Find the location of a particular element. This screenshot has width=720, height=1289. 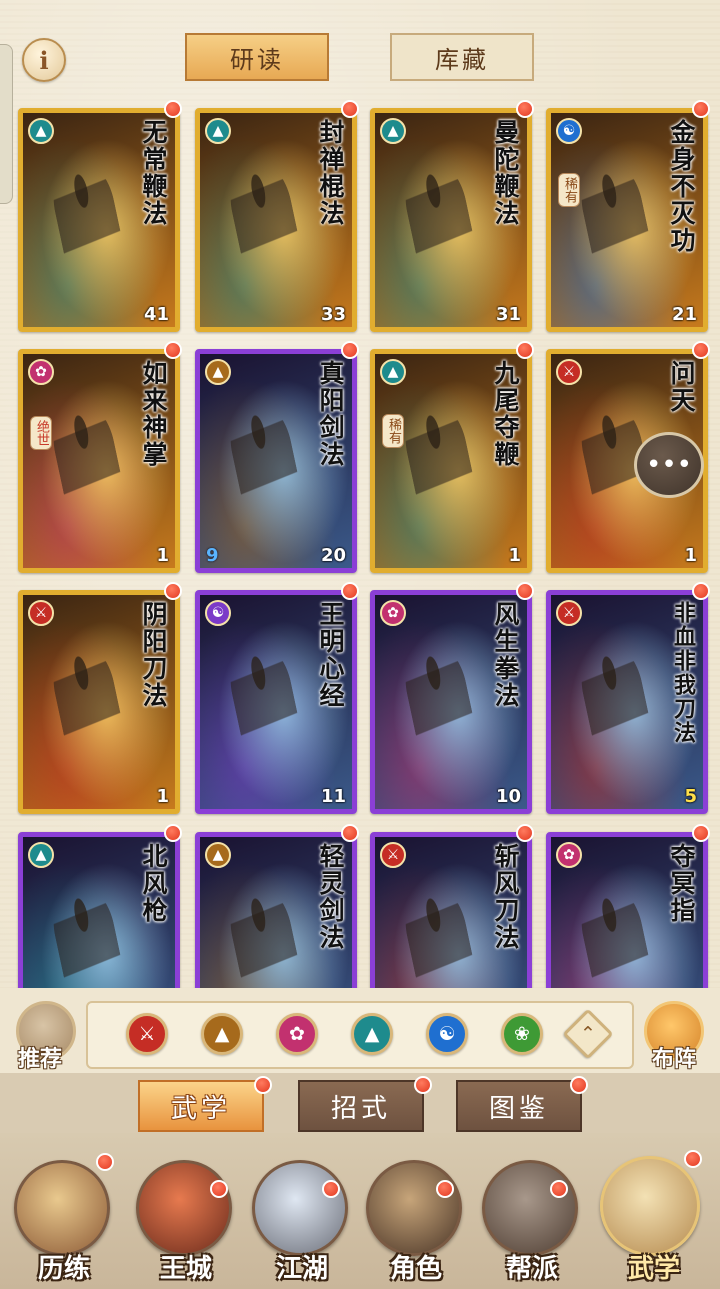

skill-card: ✿ 夺冥指 is located at coordinates (627, 910).